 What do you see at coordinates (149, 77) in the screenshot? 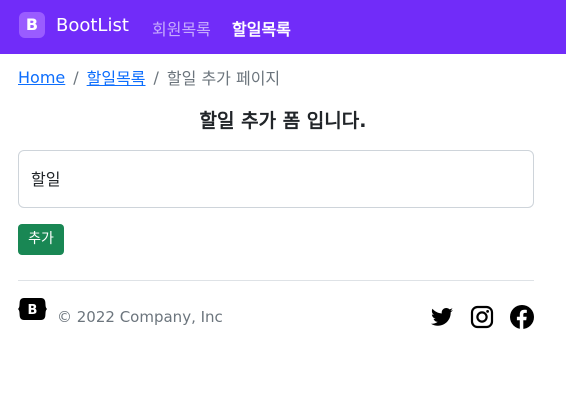
I see `breadcrumb: Home / 할일목록 / 할일 추가 페이지` at bounding box center [149, 77].